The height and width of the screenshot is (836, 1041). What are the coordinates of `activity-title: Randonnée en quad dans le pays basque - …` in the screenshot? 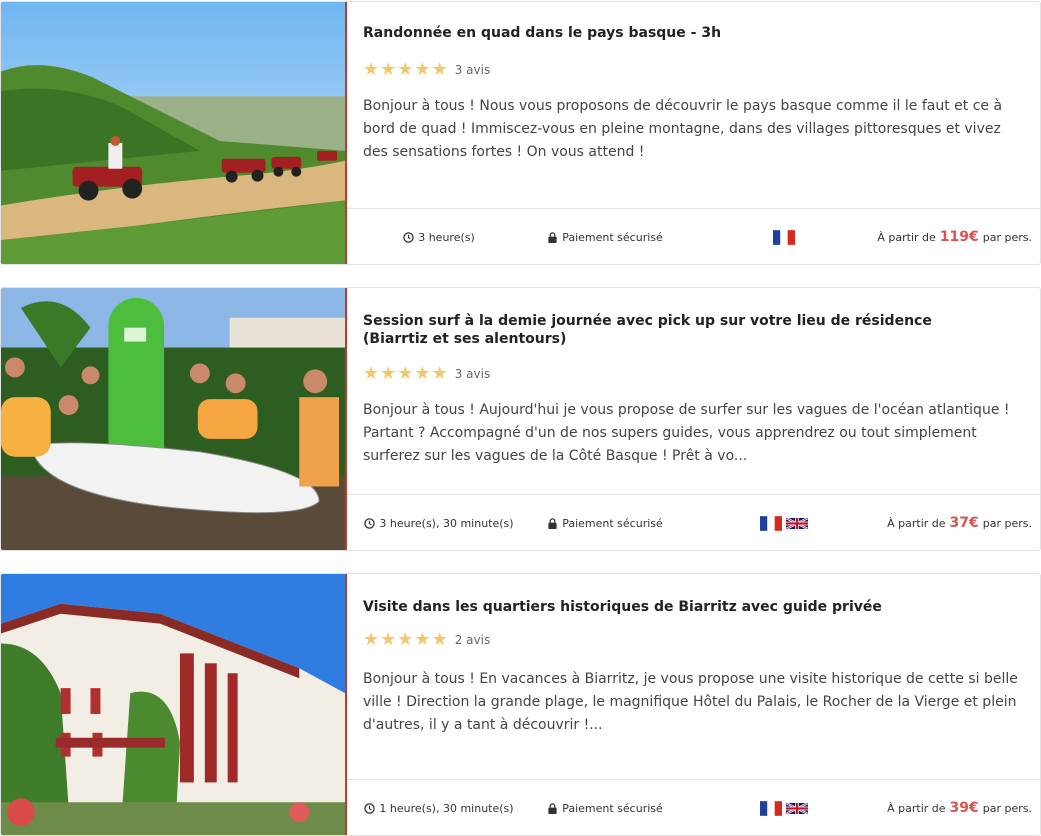 It's located at (671, 33).